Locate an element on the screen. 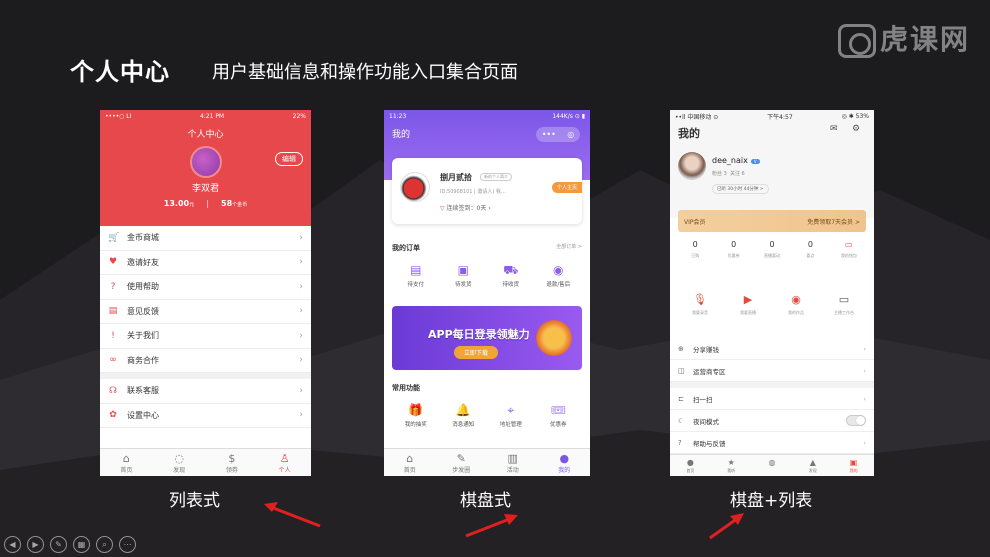 This screenshot has height=557, width=990. grid-item-label: 我的抽奖 is located at coordinates (415, 425).